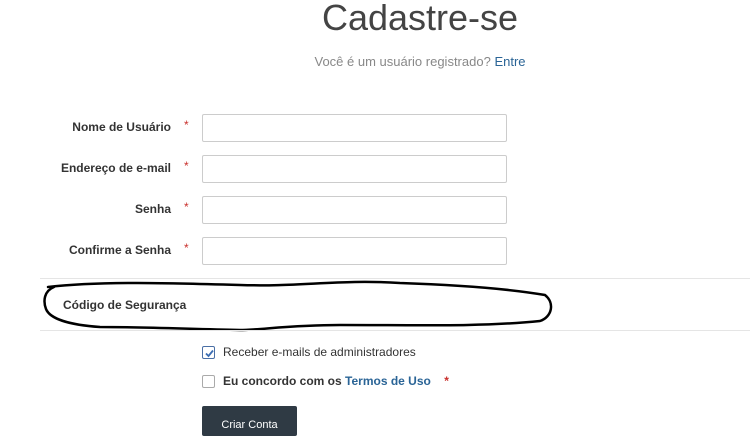 The width and height of the screenshot is (750, 436). Describe the element at coordinates (395, 330) in the screenshot. I see `divider` at that location.